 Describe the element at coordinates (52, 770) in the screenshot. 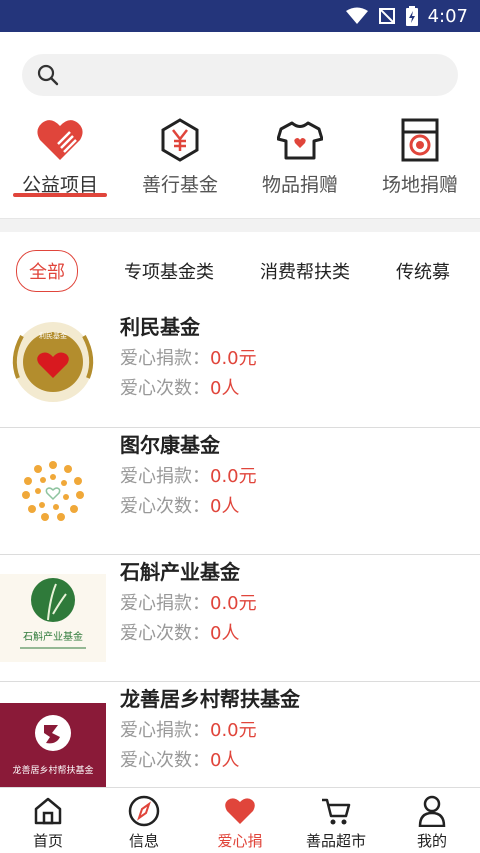

I see `logo-text: 龙善居乡村帮扶基金` at that location.